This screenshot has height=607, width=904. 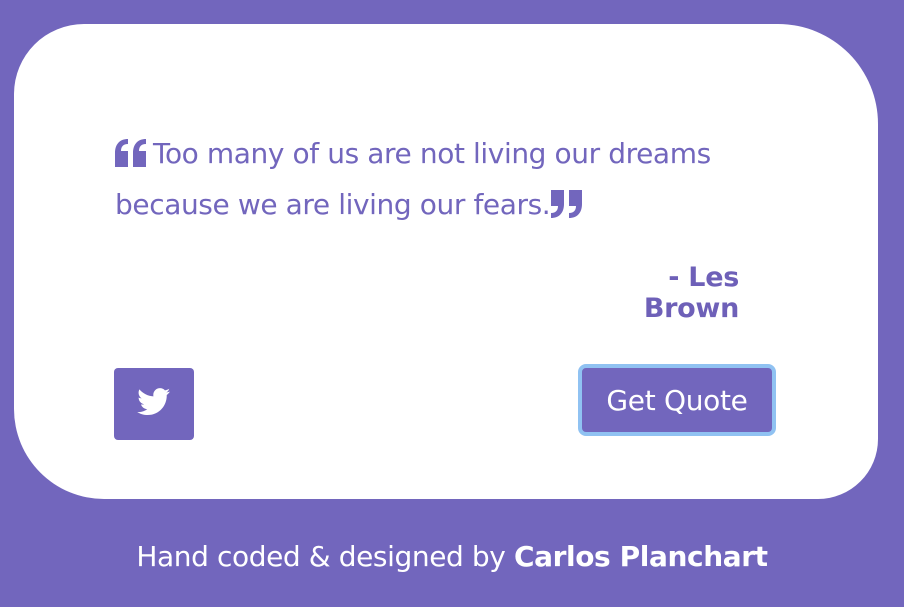 I want to click on twitter-icon, so click(x=154, y=404).